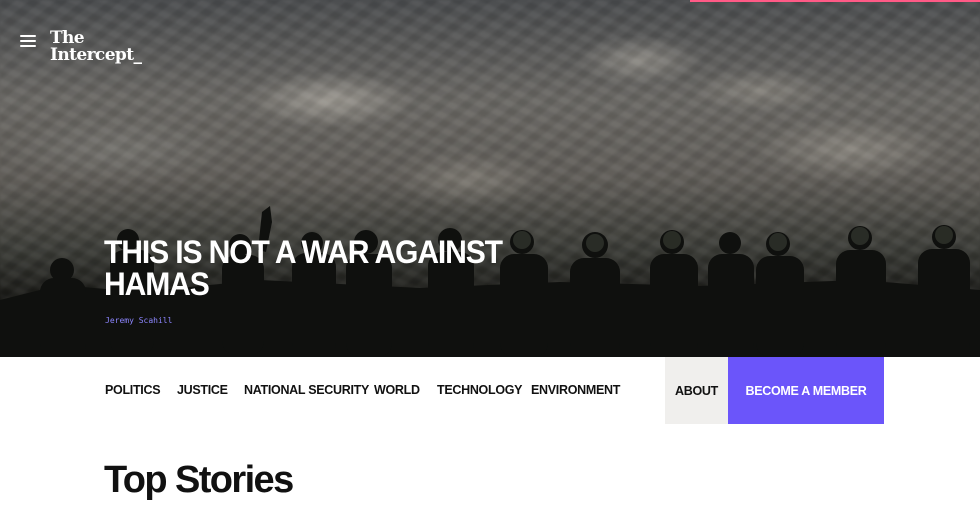  What do you see at coordinates (480, 390) in the screenshot?
I see `nav-item-technology: TECHNOLOGY` at bounding box center [480, 390].